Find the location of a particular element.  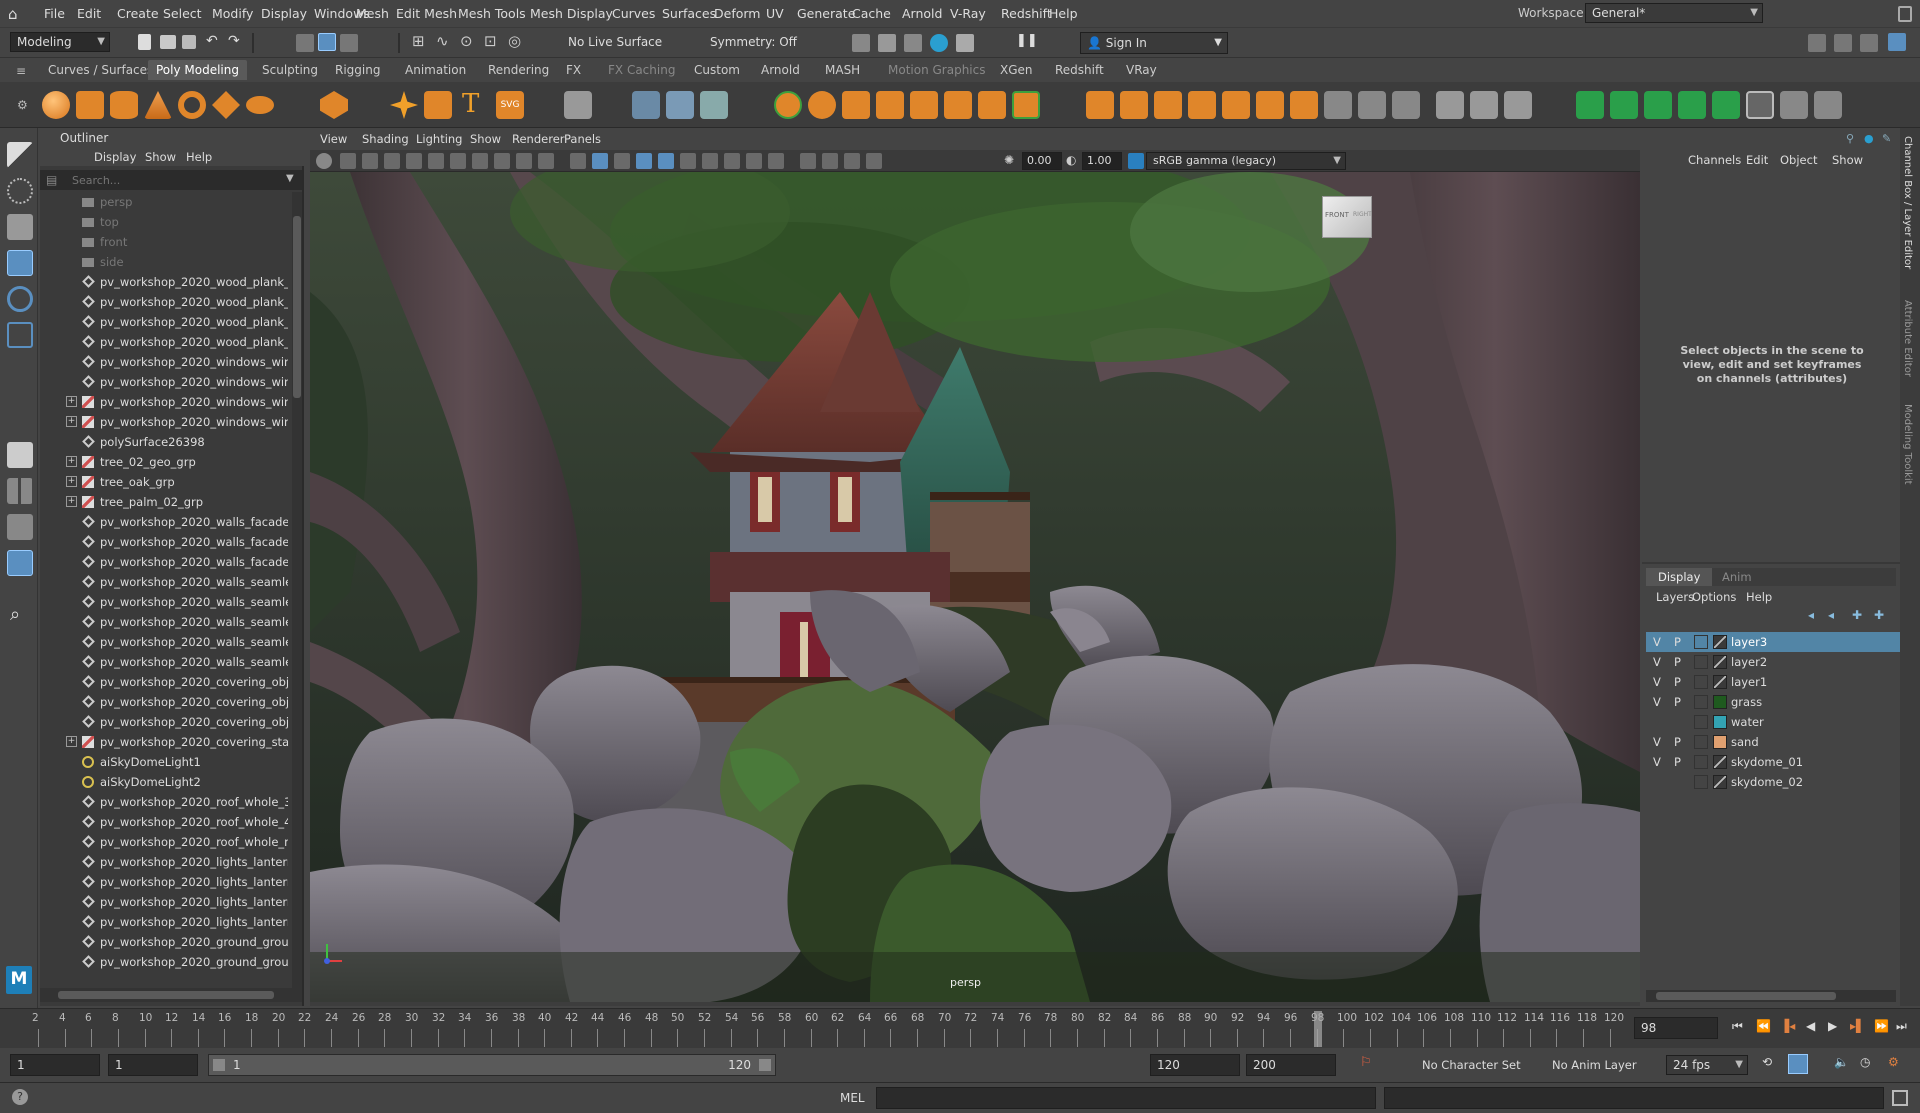

multi-cut-icon is located at coordinates (788, 105).